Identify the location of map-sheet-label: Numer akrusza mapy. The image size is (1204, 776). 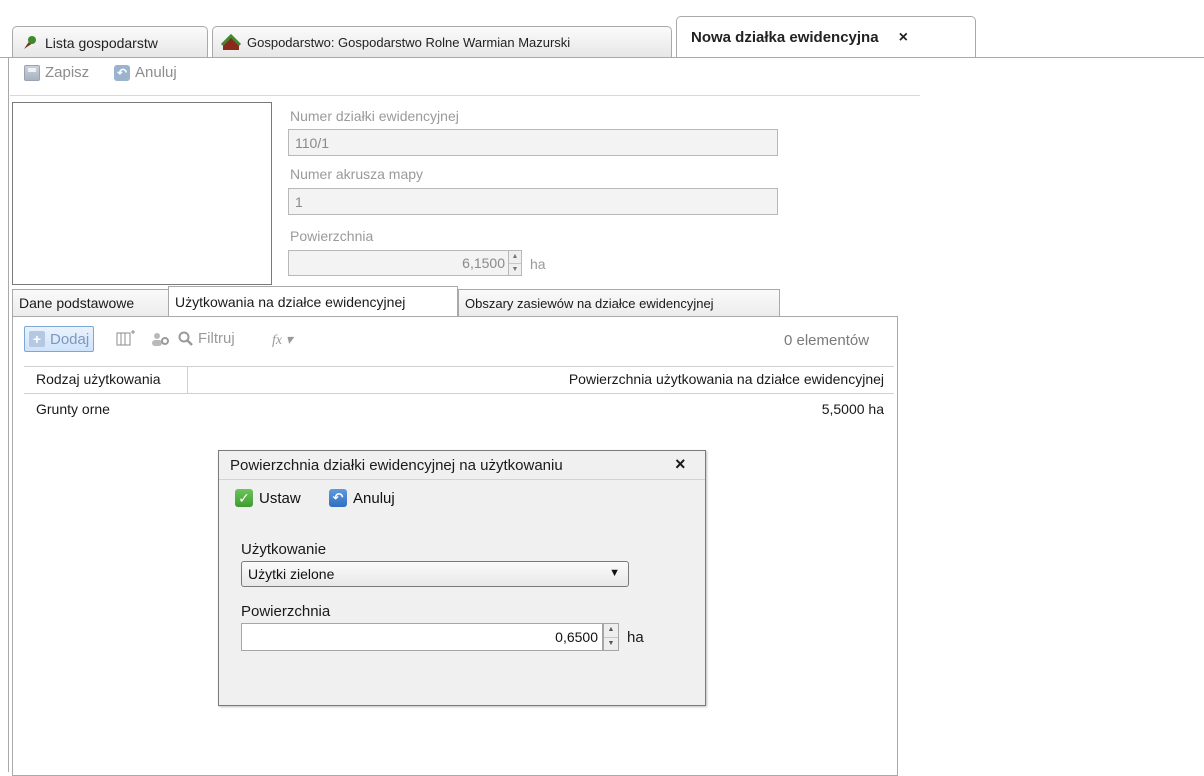
(357, 174).